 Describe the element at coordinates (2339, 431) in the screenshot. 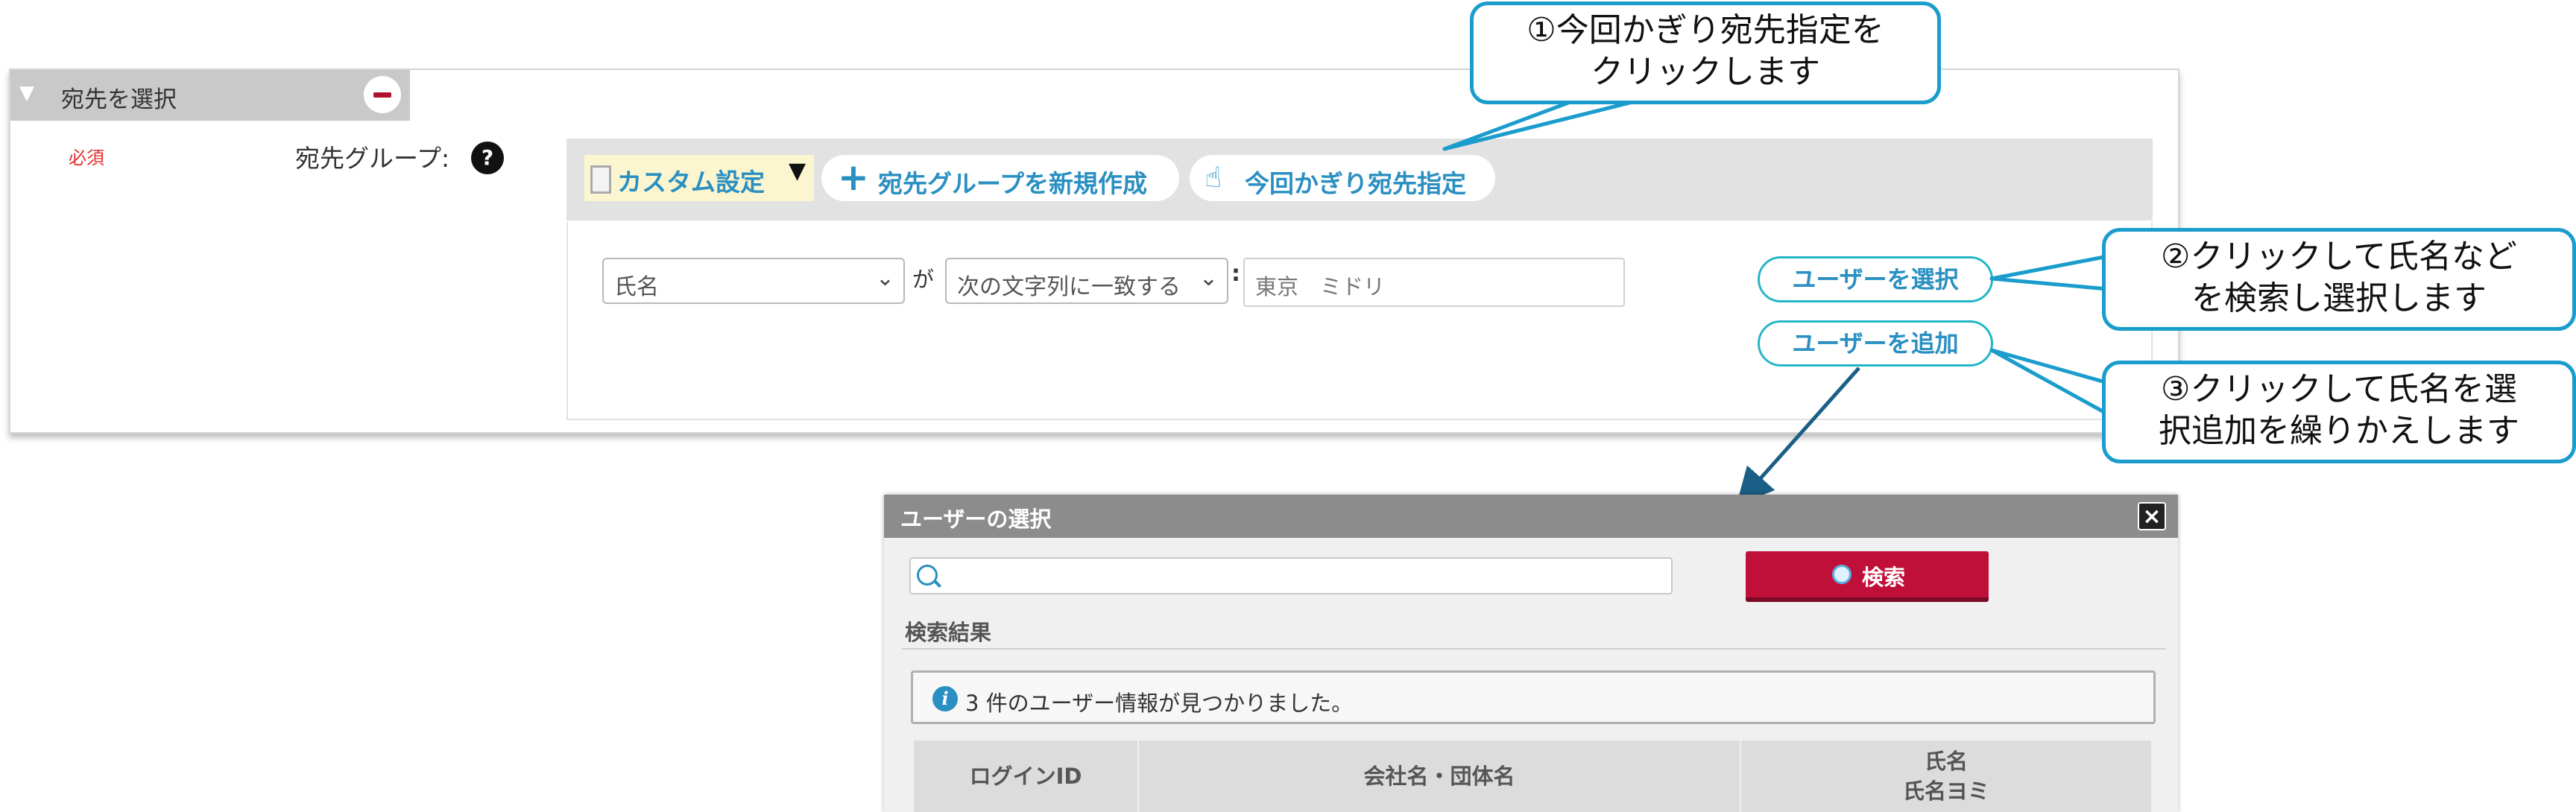

I see `callout-3-line-2: 択追加を繰りかえします` at that location.